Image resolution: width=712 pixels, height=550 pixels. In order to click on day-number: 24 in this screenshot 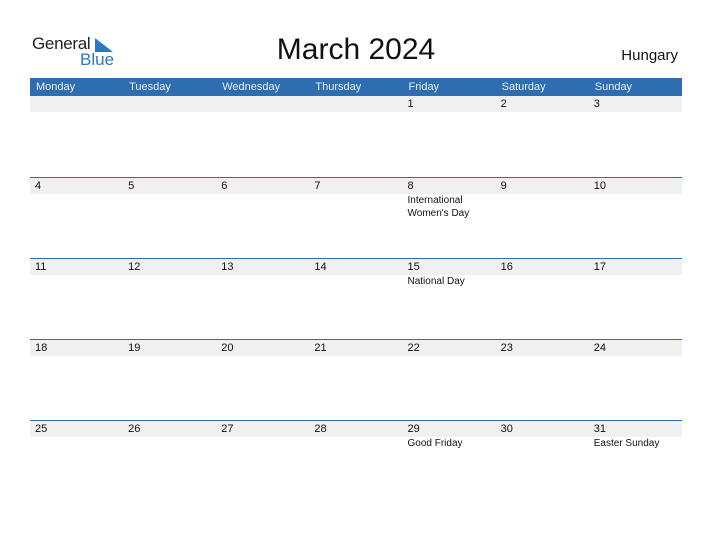, I will do `click(599, 348)`.